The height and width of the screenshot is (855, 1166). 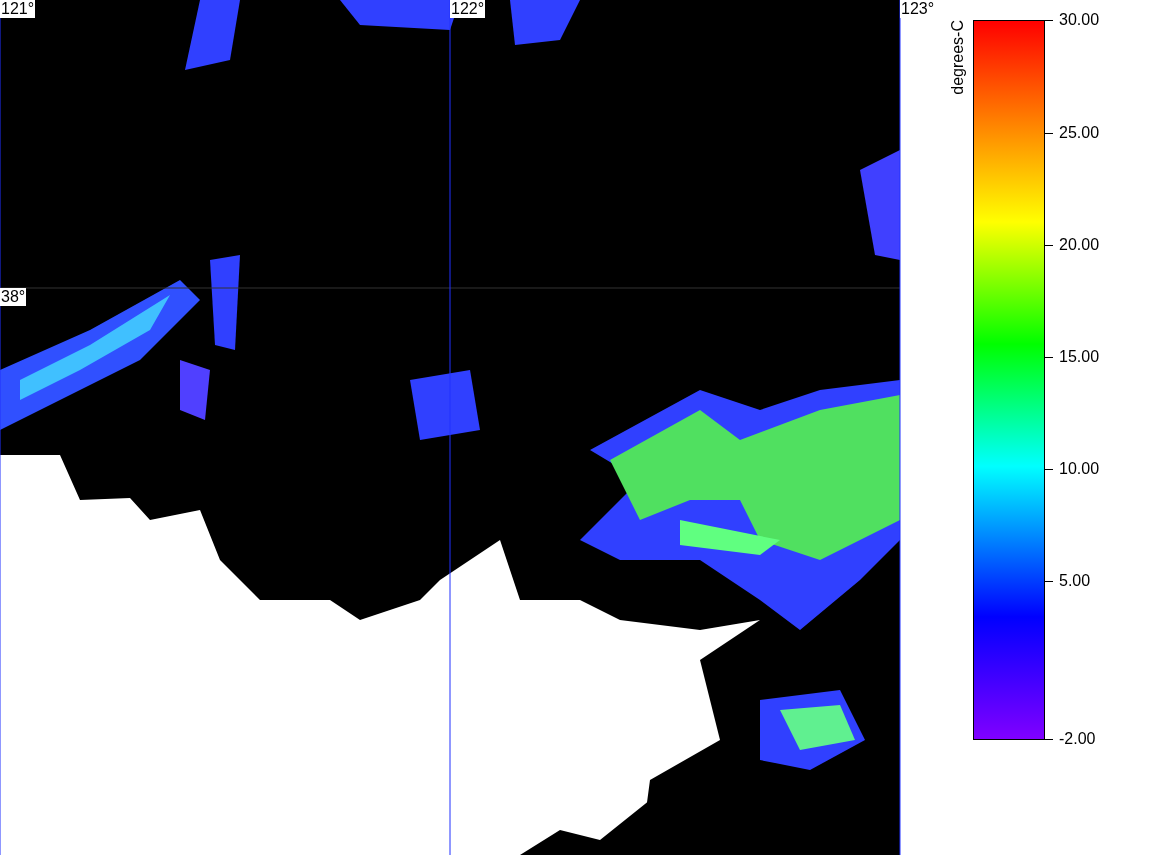 What do you see at coordinates (18, 9) in the screenshot?
I see `longitude-label: 121°` at bounding box center [18, 9].